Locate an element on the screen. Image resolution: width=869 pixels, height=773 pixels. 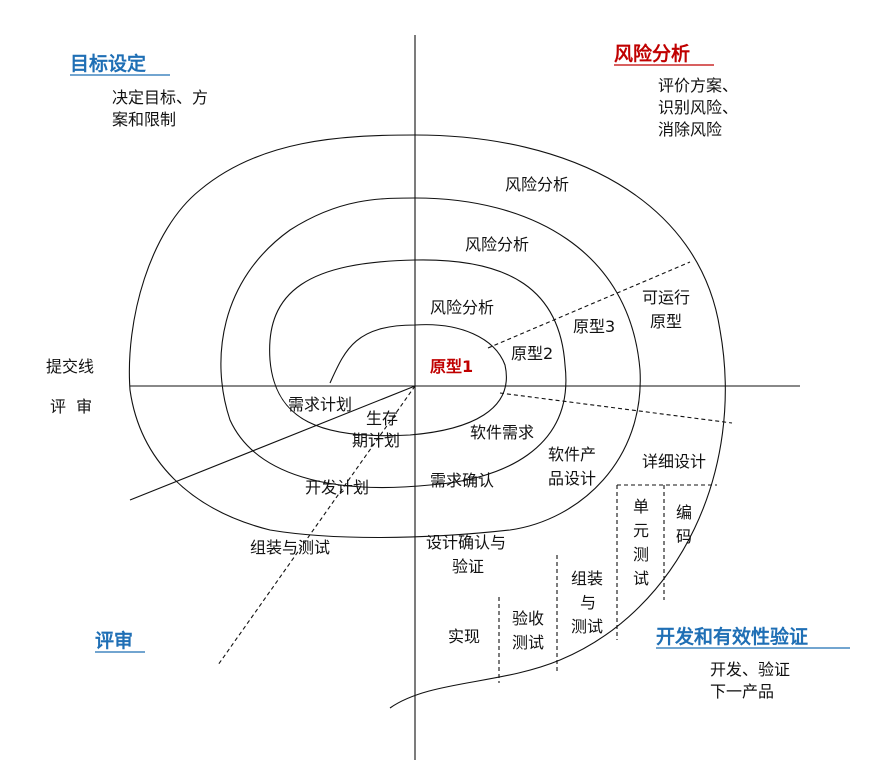
objectives-desc-line2: 案和限制 is located at coordinates (144, 119).